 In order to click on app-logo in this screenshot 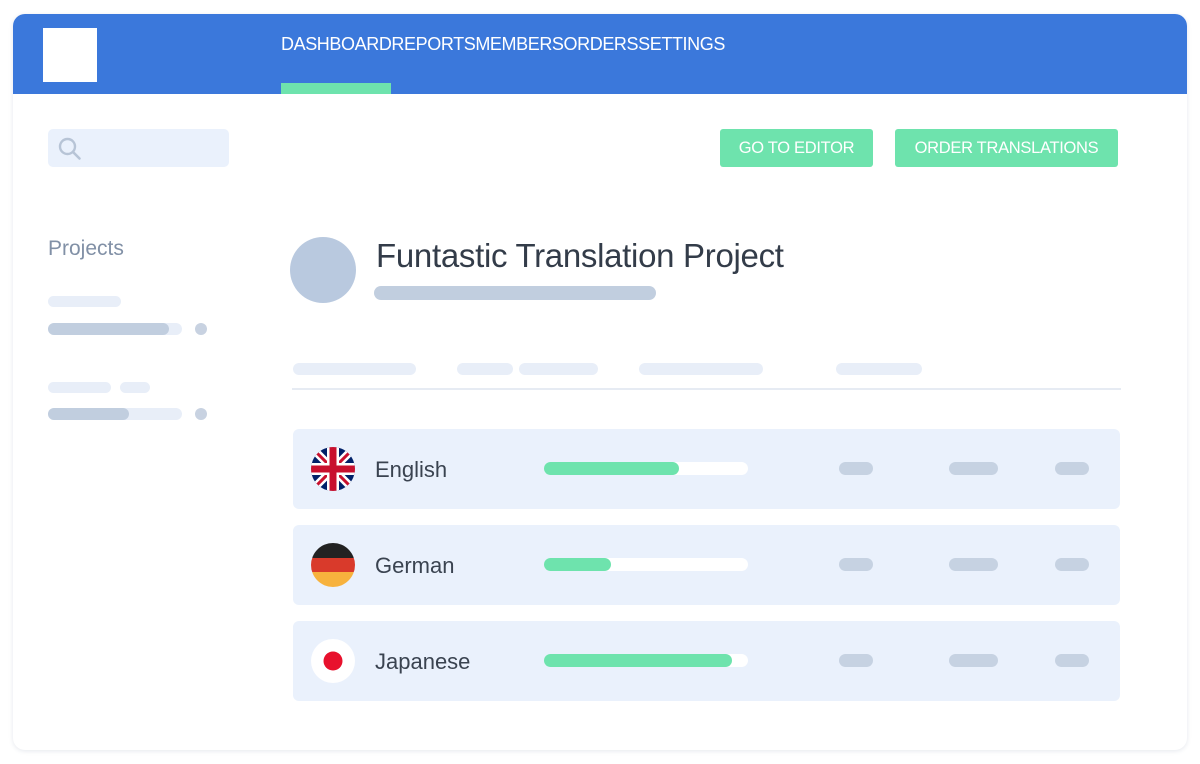, I will do `click(70, 55)`.